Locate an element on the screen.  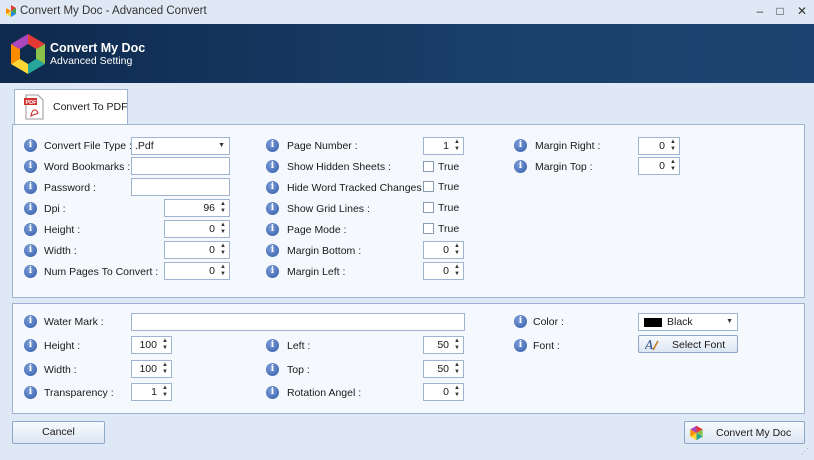
cancel-button: Cancel is located at coordinates (58, 432).